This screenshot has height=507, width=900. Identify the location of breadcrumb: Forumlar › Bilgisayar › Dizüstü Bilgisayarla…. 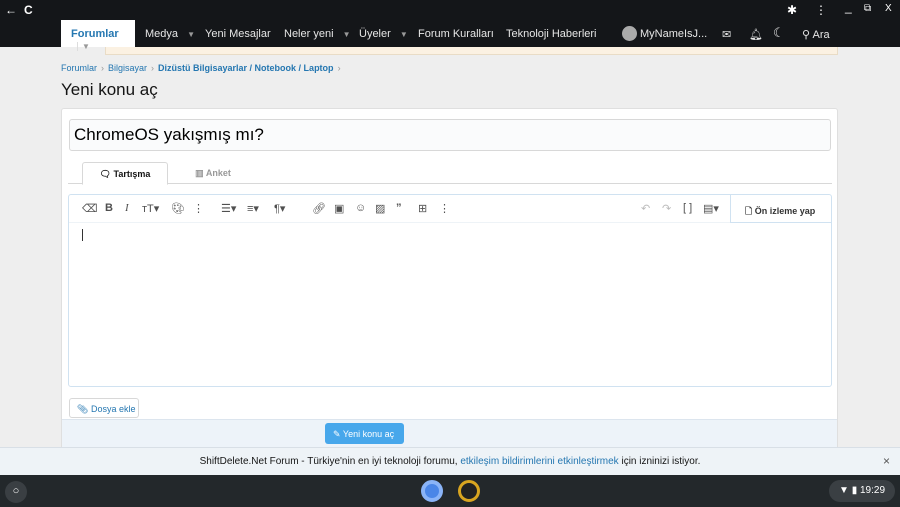
(203, 68).